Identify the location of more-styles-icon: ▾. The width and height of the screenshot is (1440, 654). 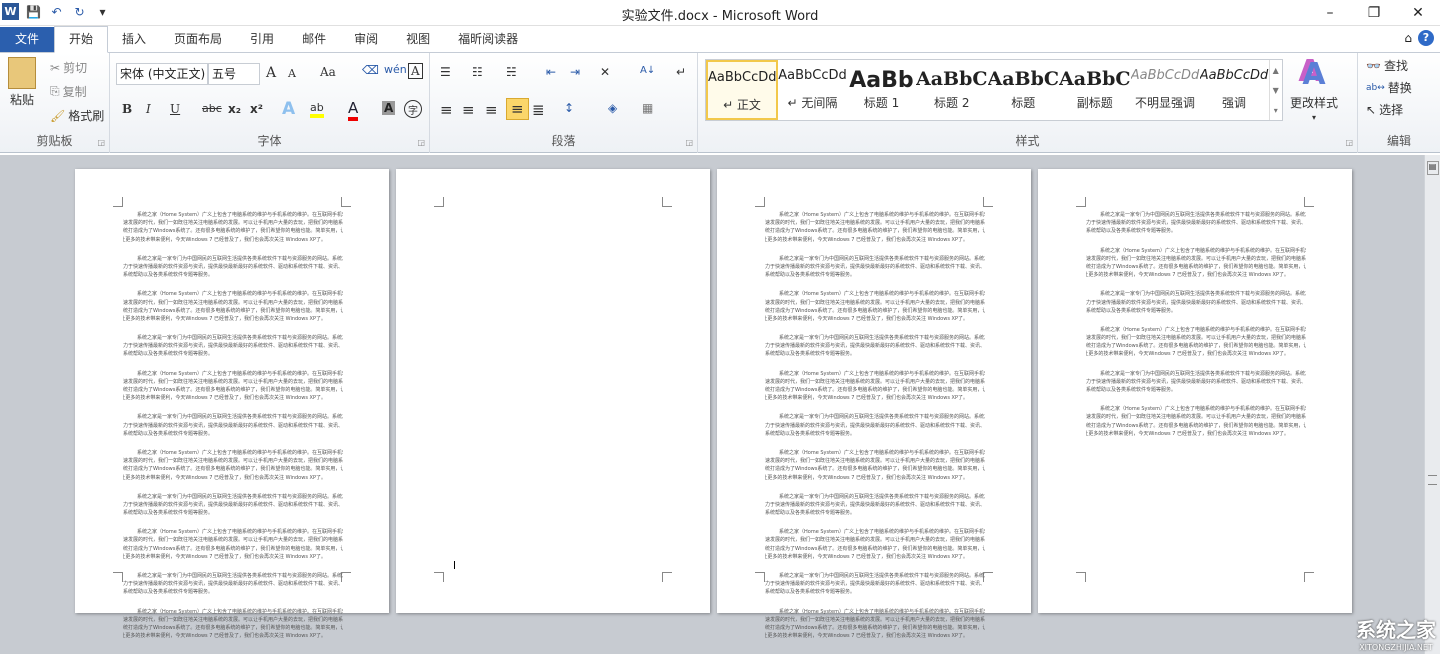
(1276, 110).